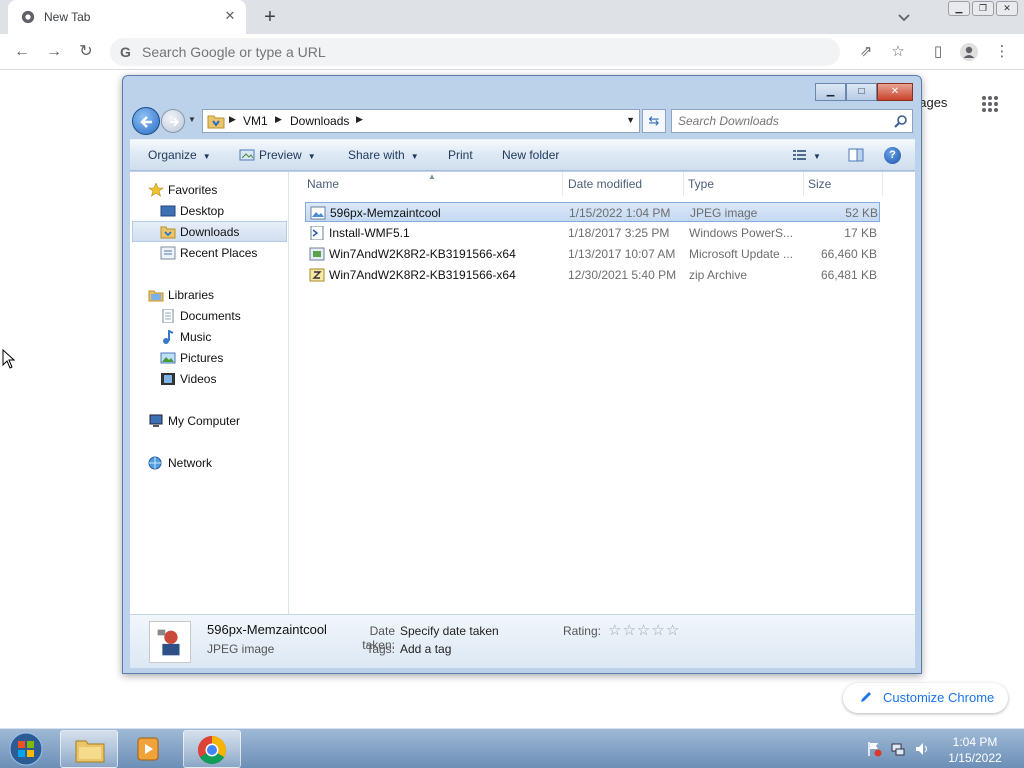  I want to click on share-with-menu: Share with ▼, so click(383, 155).